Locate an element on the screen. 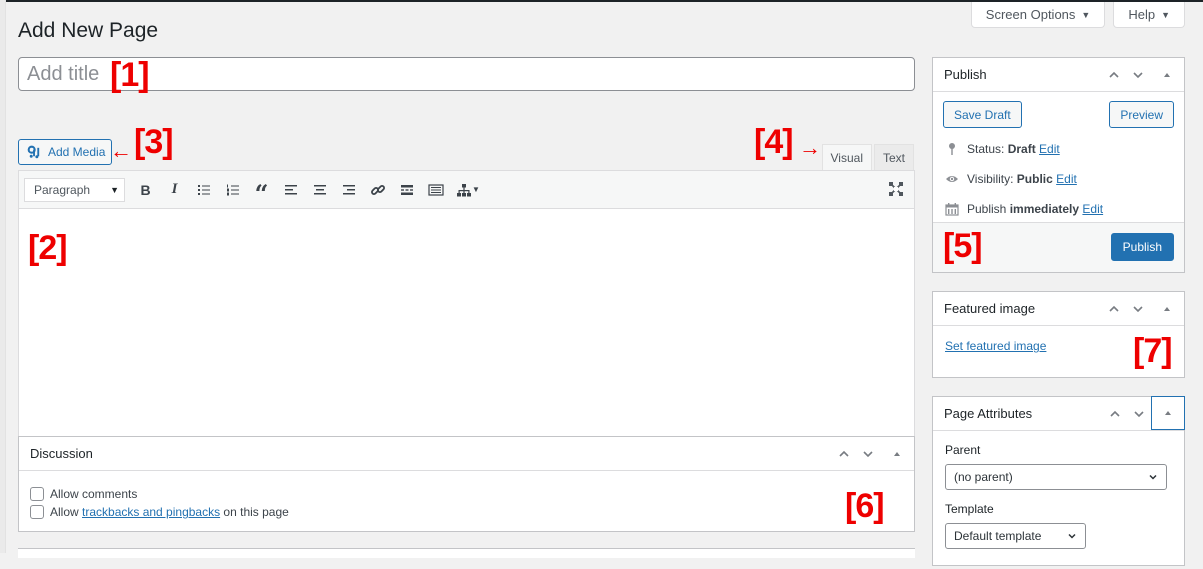  help-label: Help is located at coordinates (1142, 14).